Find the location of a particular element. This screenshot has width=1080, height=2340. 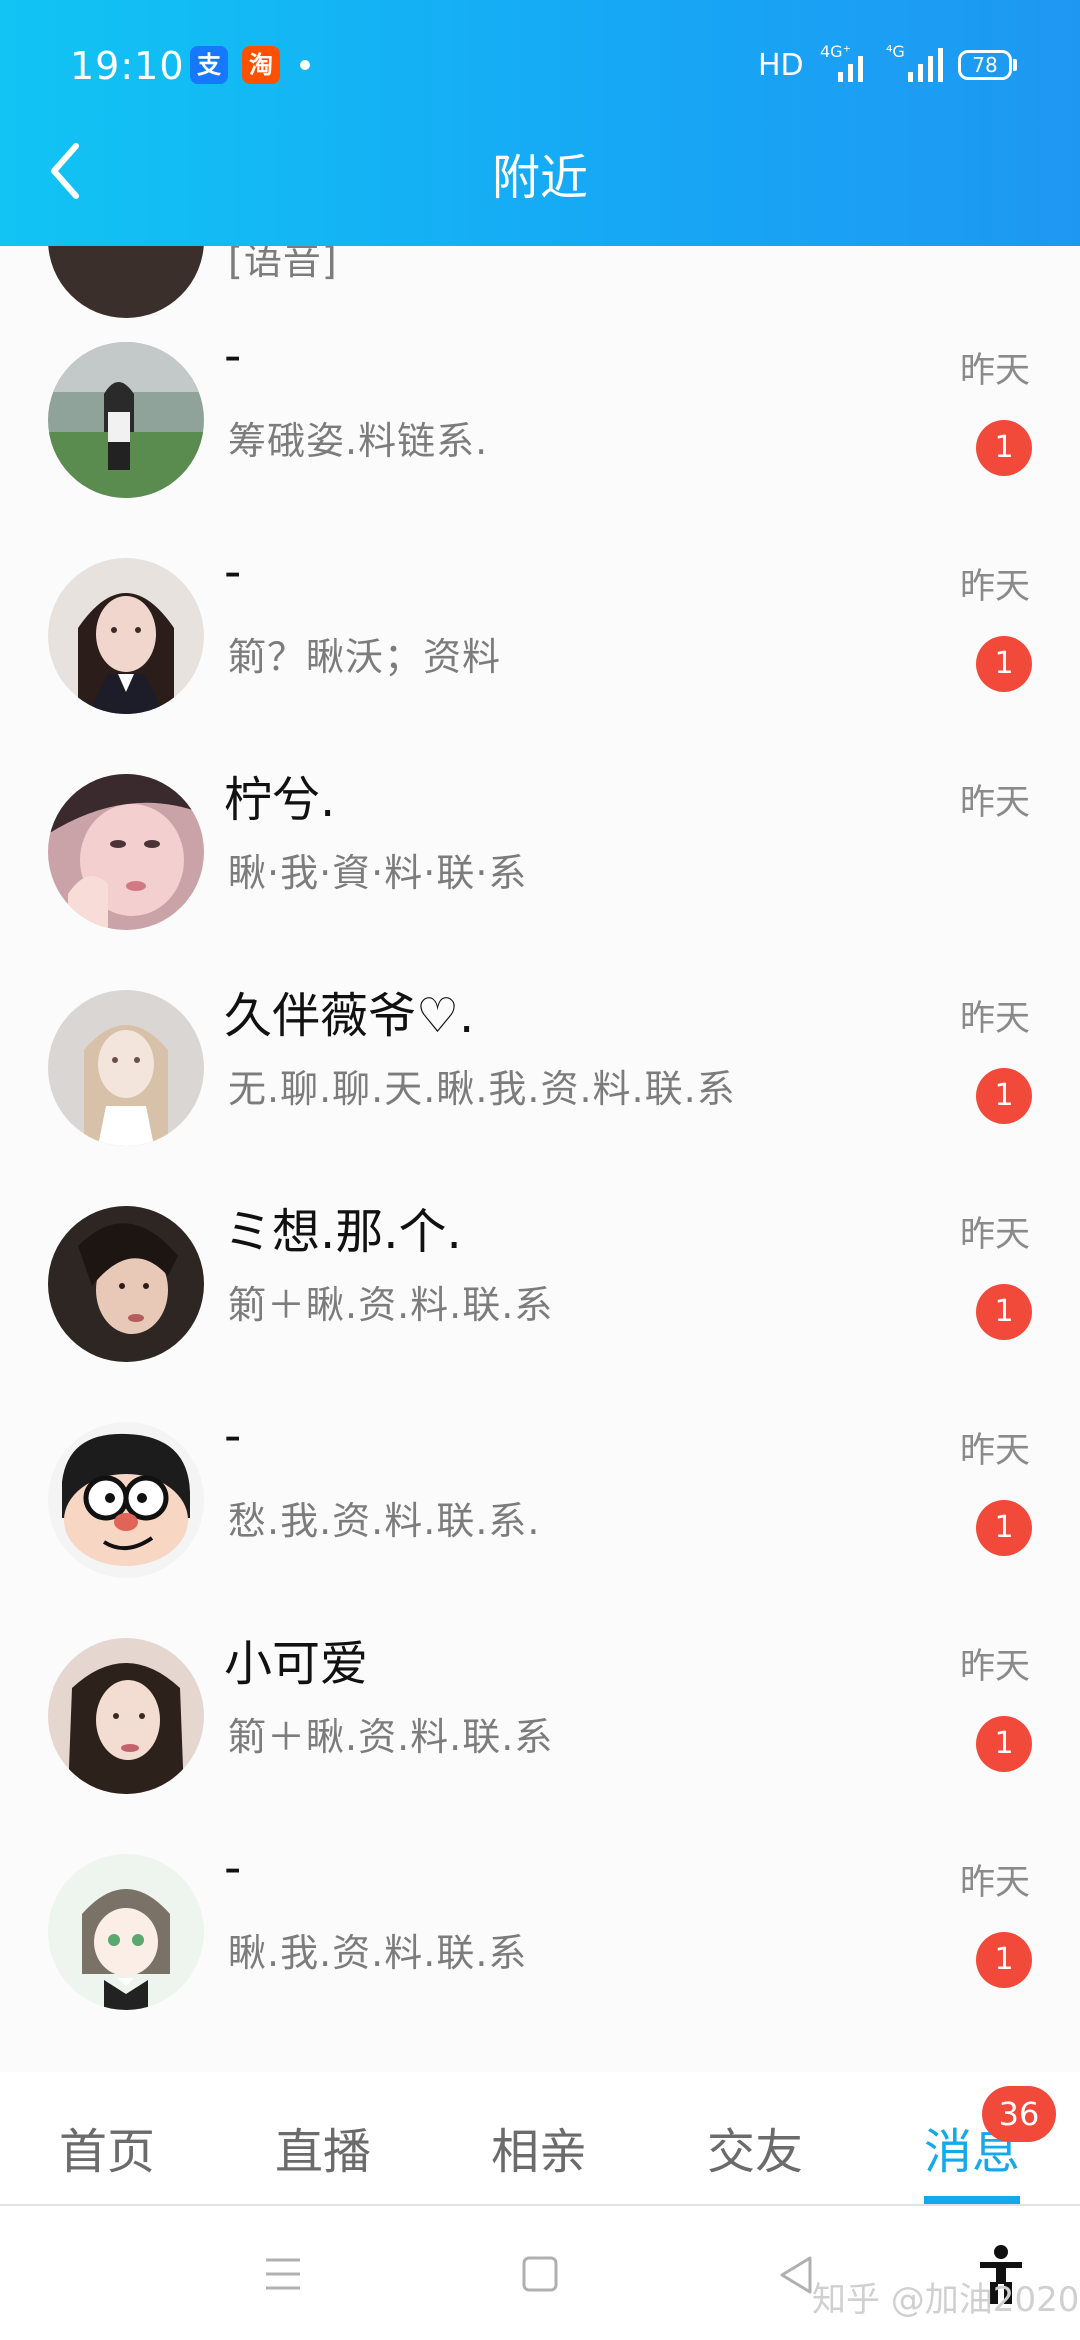

message-preview: 愁.我.资.料.联.系. is located at coordinates (384, 1521).